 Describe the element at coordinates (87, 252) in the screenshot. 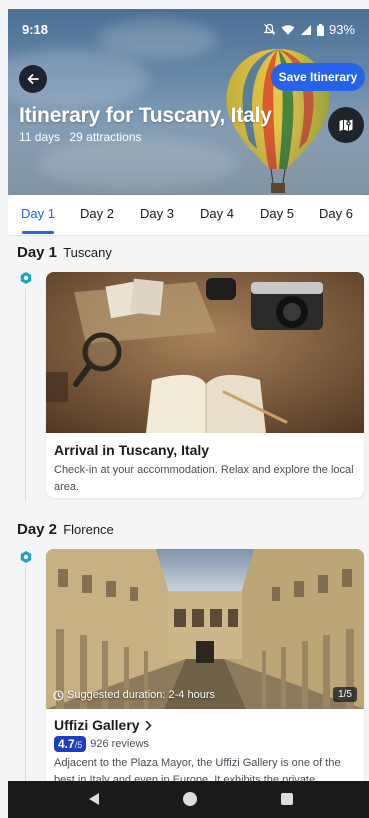

I see `day-place: Tuscany` at that location.